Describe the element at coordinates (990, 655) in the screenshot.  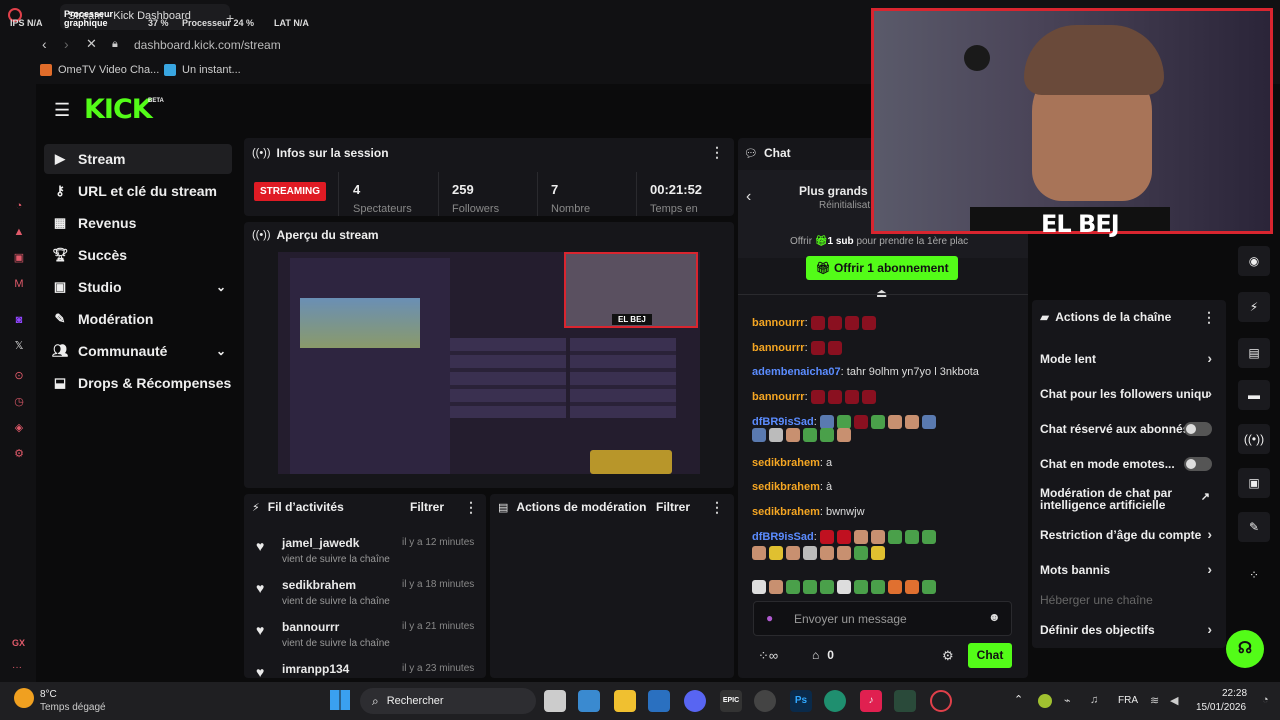
I see `chat-send-button: Chat` at that location.